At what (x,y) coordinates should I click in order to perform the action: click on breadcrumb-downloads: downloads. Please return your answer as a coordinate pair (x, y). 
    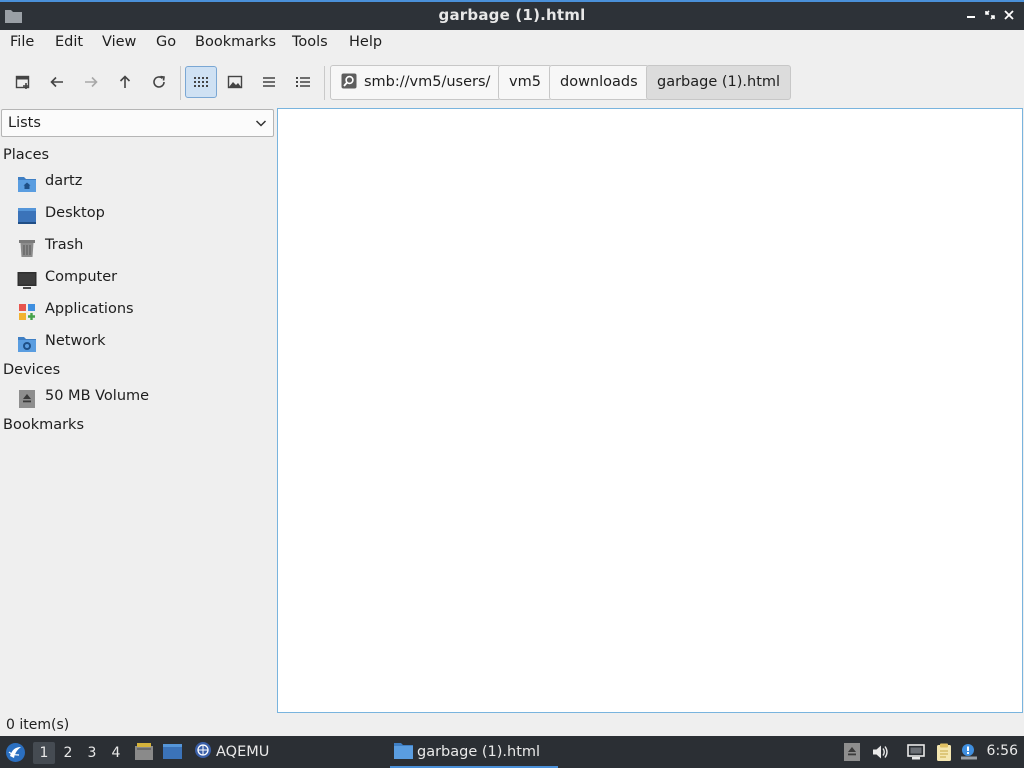
    Looking at the image, I should click on (599, 82).